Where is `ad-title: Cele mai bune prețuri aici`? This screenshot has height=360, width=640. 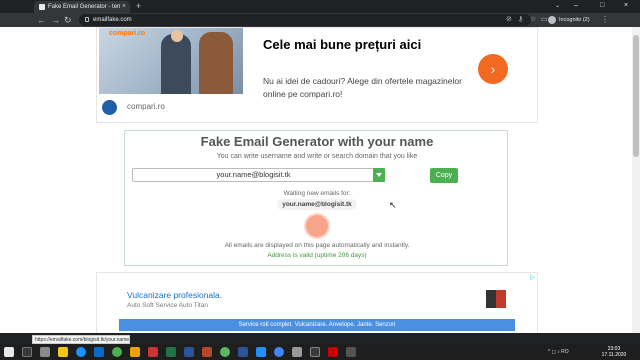 ad-title: Cele mai bune prețuri aici is located at coordinates (342, 44).